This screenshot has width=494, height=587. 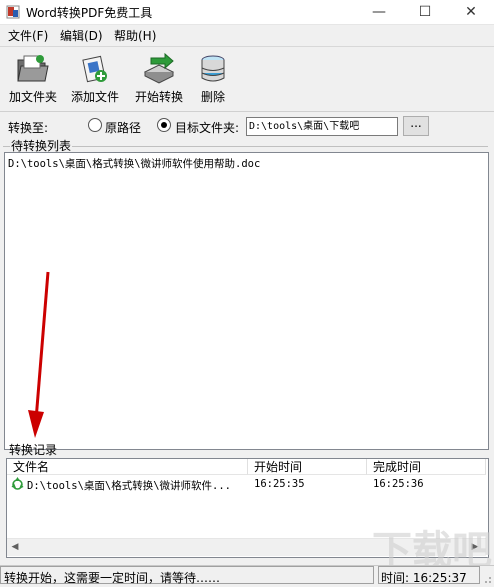 What do you see at coordinates (15, 547) in the screenshot?
I see `scroll-left-icon: ◀` at bounding box center [15, 547].